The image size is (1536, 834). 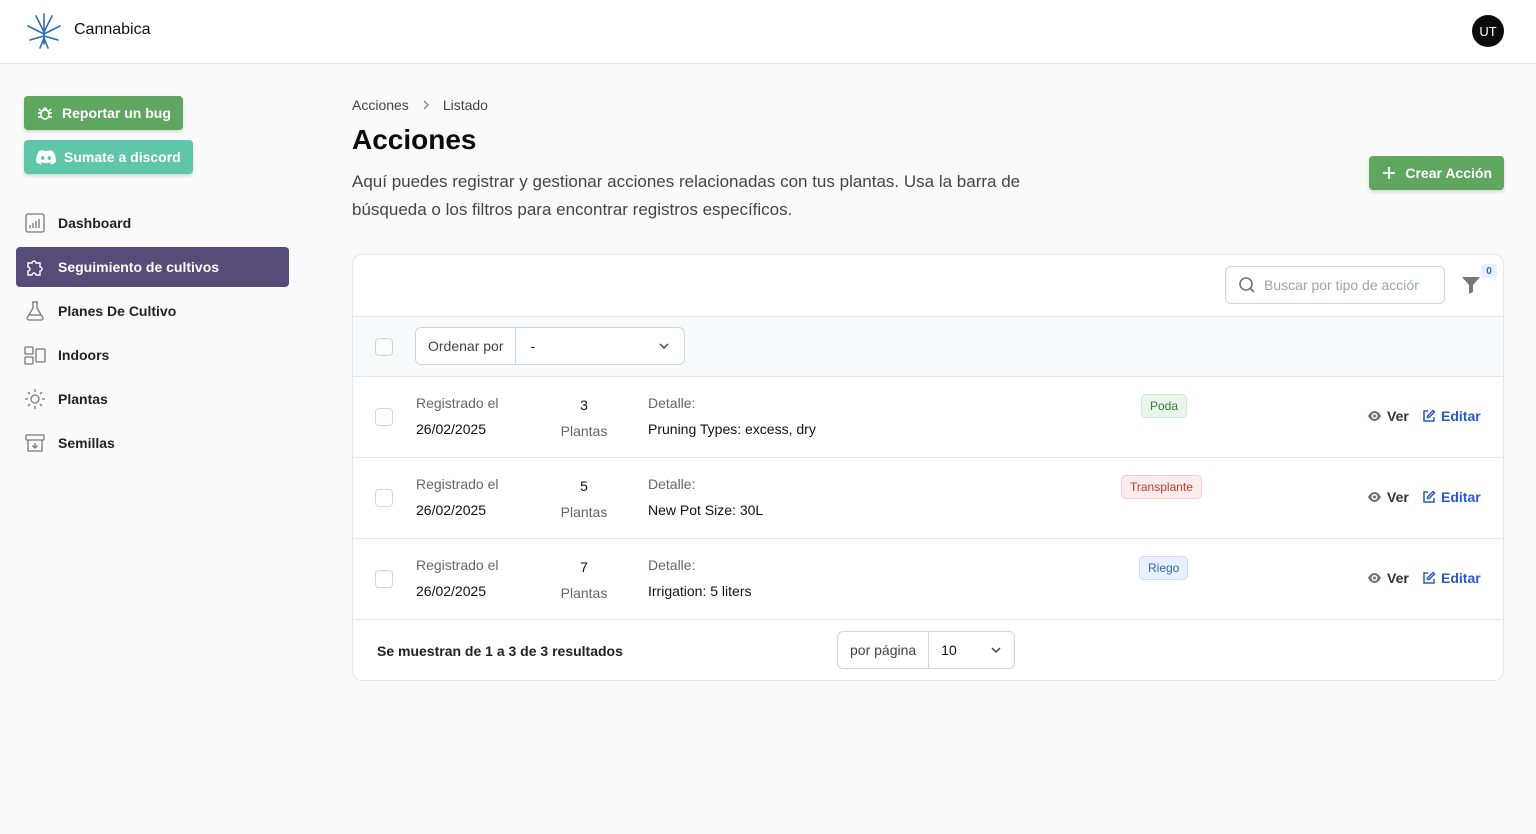 What do you see at coordinates (380, 105) in the screenshot?
I see `breadcrumb-parent: Acciones` at bounding box center [380, 105].